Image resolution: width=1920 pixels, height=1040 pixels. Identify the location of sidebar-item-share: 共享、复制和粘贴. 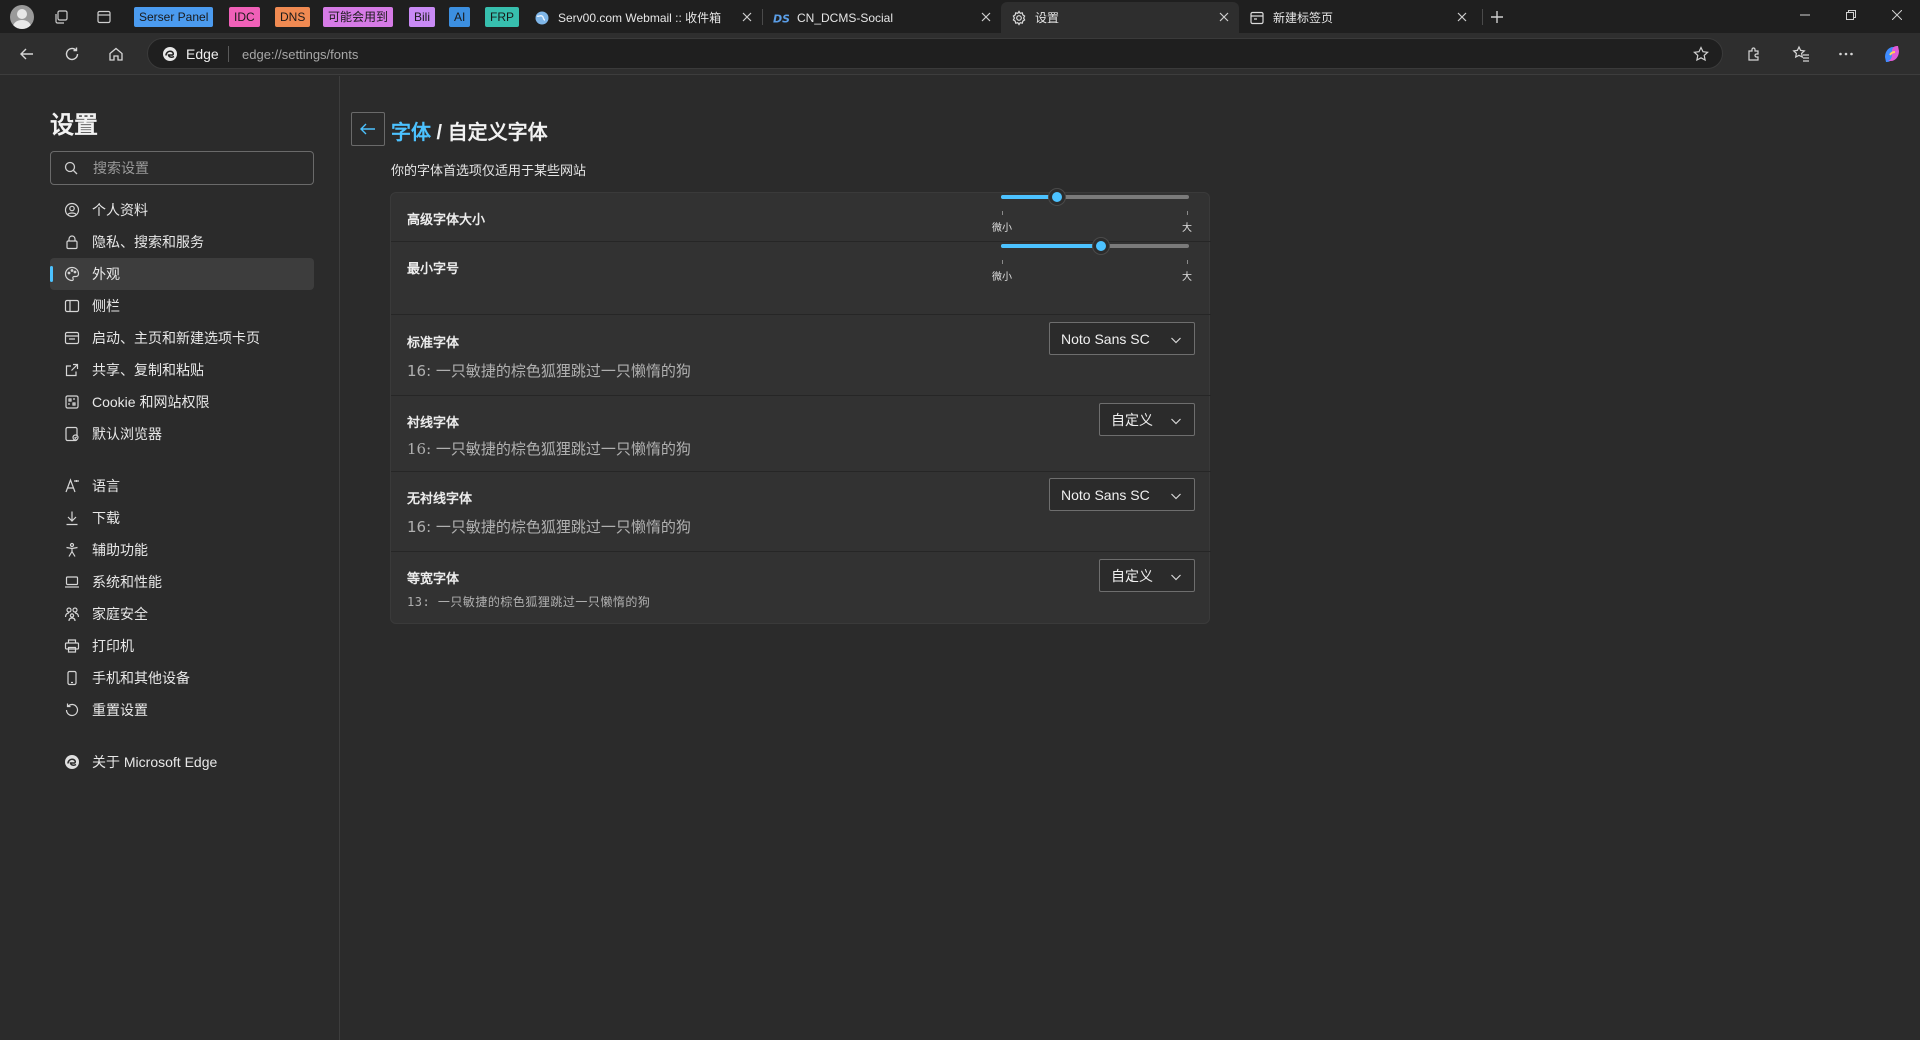
(182, 370).